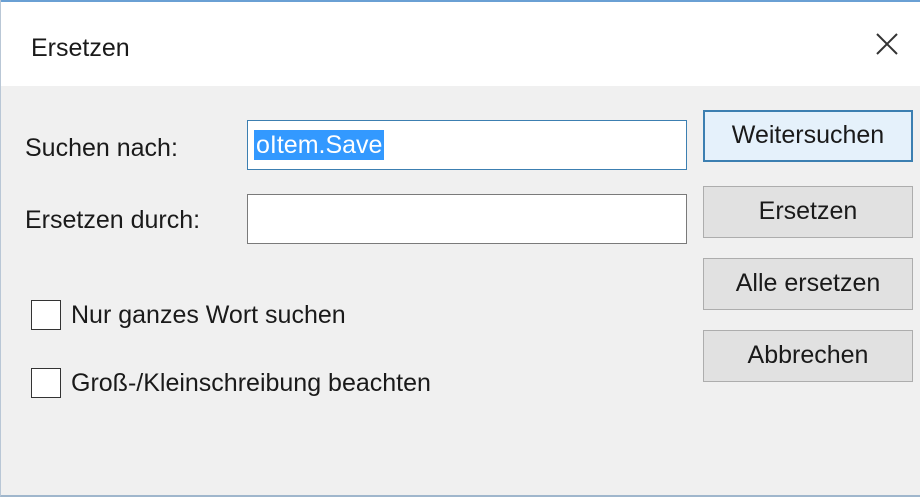 Image resolution: width=920 pixels, height=497 pixels. What do you see at coordinates (808, 356) in the screenshot?
I see `cancel-button: Abbrechen` at bounding box center [808, 356].